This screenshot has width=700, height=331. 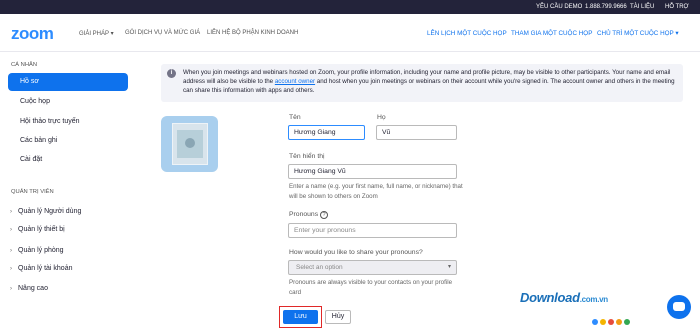 What do you see at coordinates (372, 230) in the screenshot?
I see `pronouns-input: Enter your pronouns` at bounding box center [372, 230].